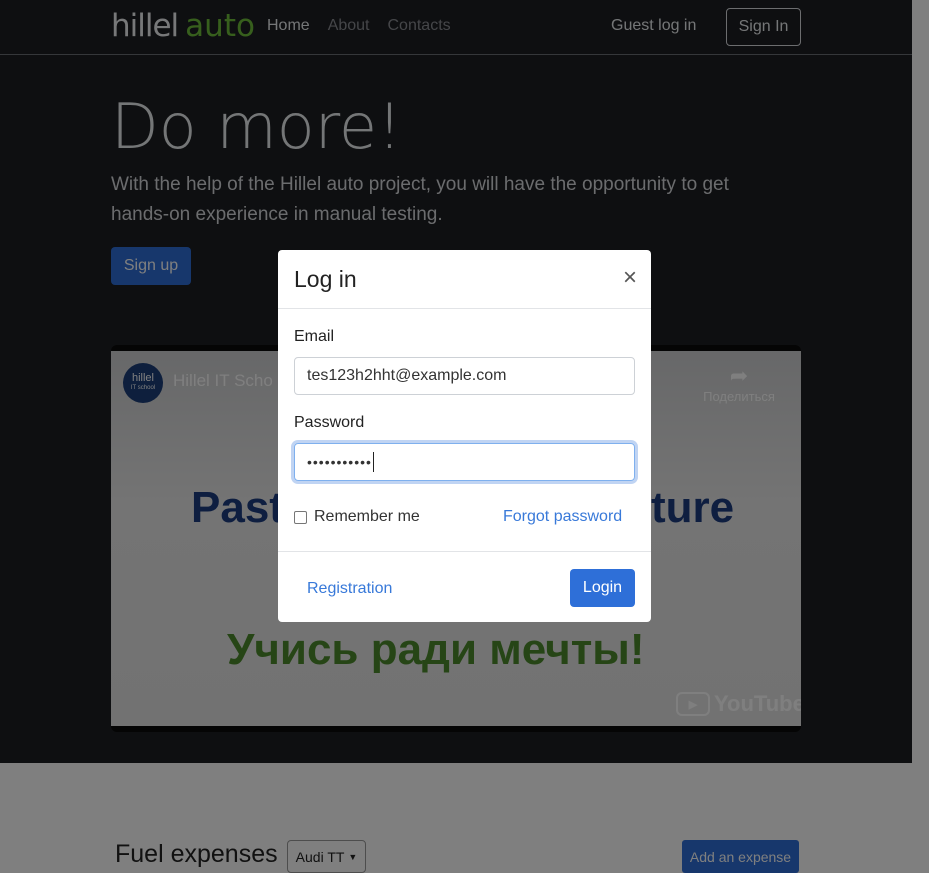 The height and width of the screenshot is (873, 929). I want to click on text-caret, so click(373, 462).